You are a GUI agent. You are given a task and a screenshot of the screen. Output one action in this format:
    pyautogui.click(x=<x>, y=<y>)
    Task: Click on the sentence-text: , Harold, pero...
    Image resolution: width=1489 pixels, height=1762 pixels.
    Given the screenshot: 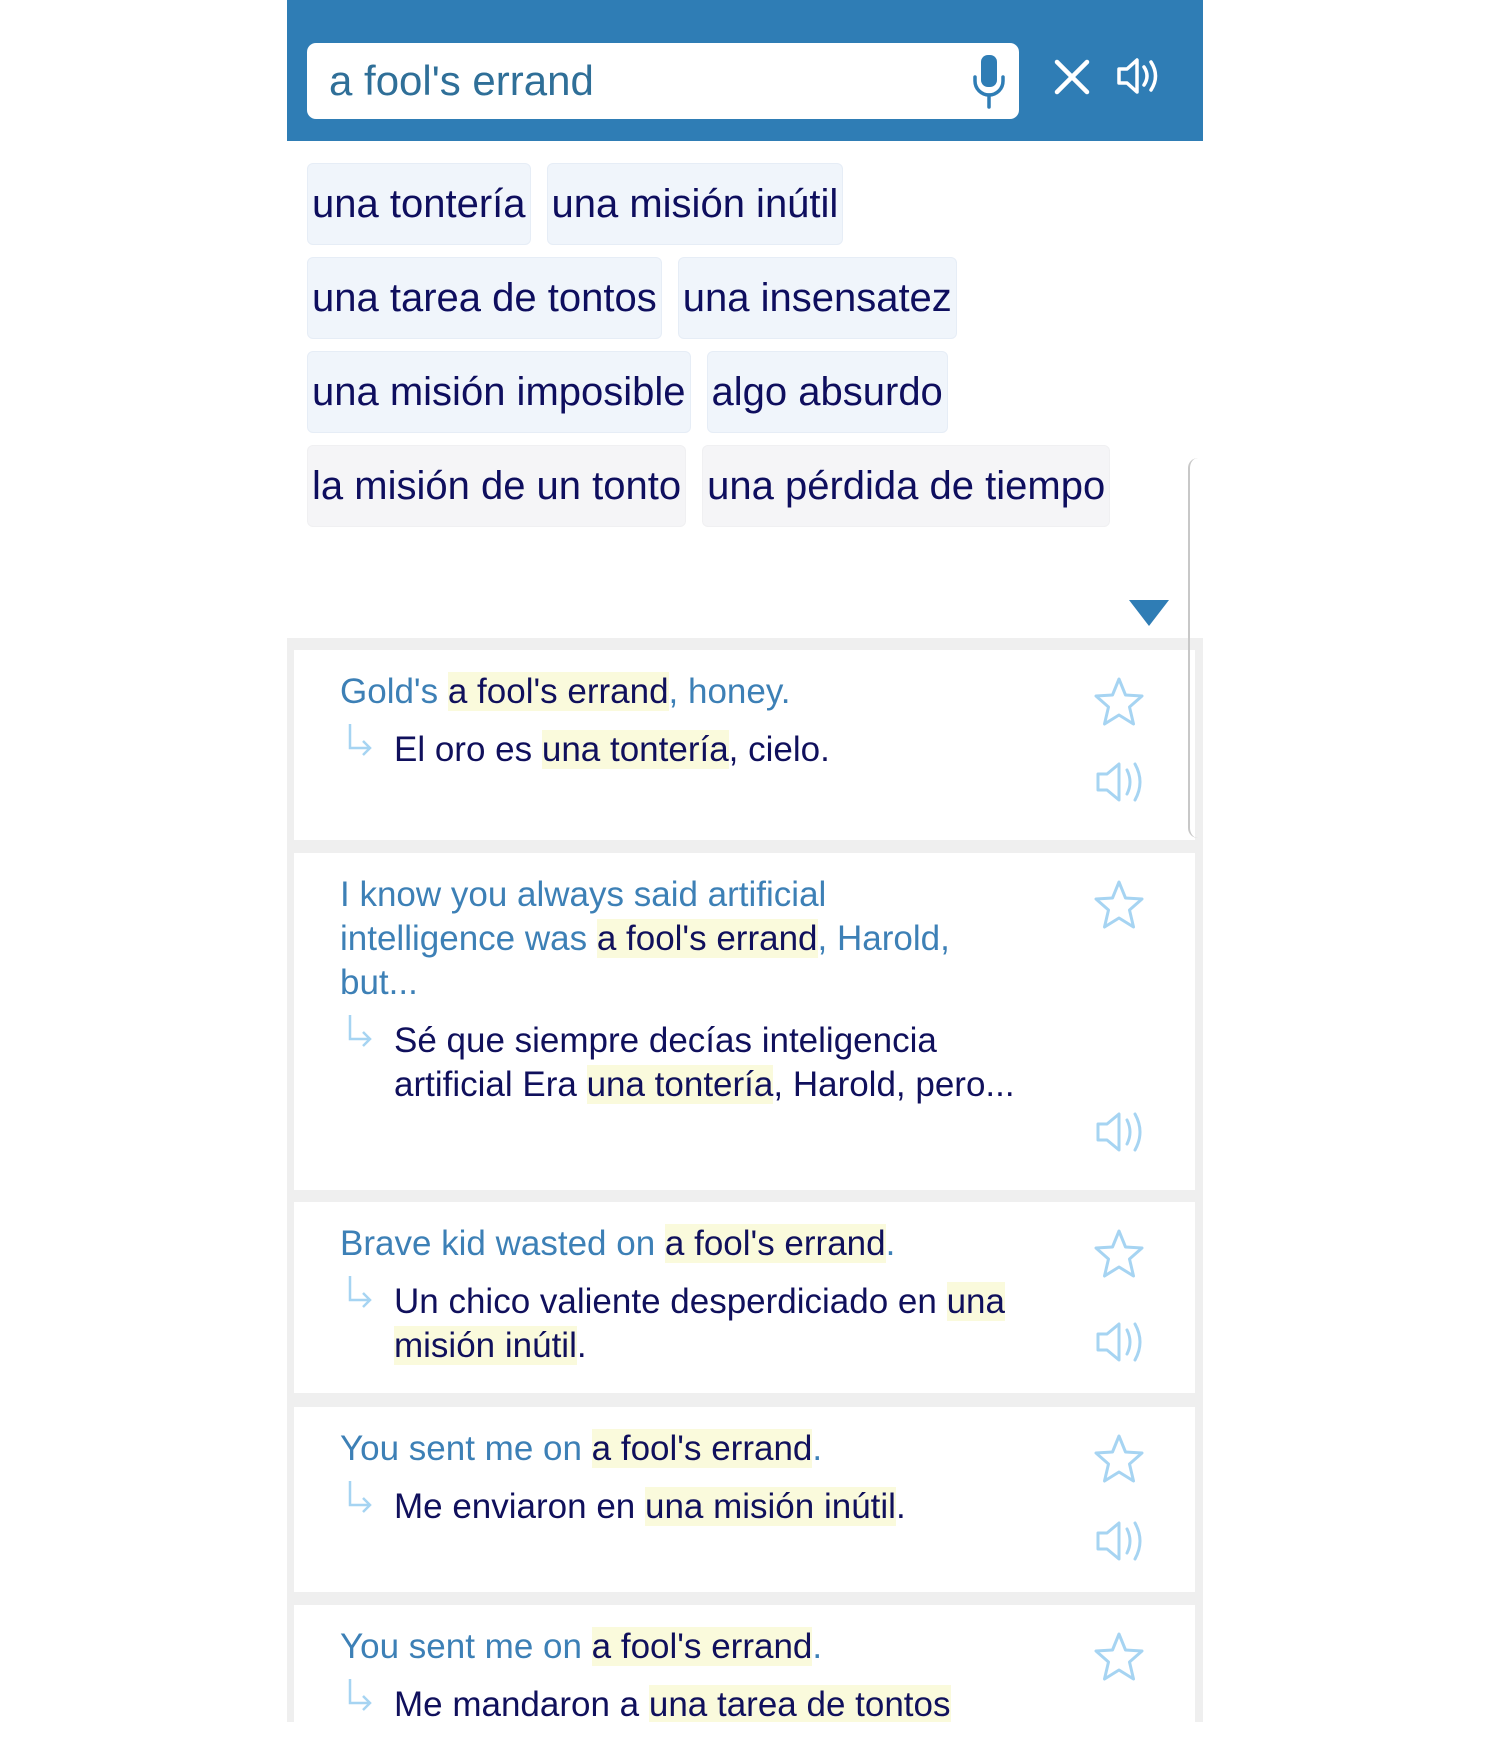 What is the action you would take?
    pyautogui.click(x=894, y=1084)
    